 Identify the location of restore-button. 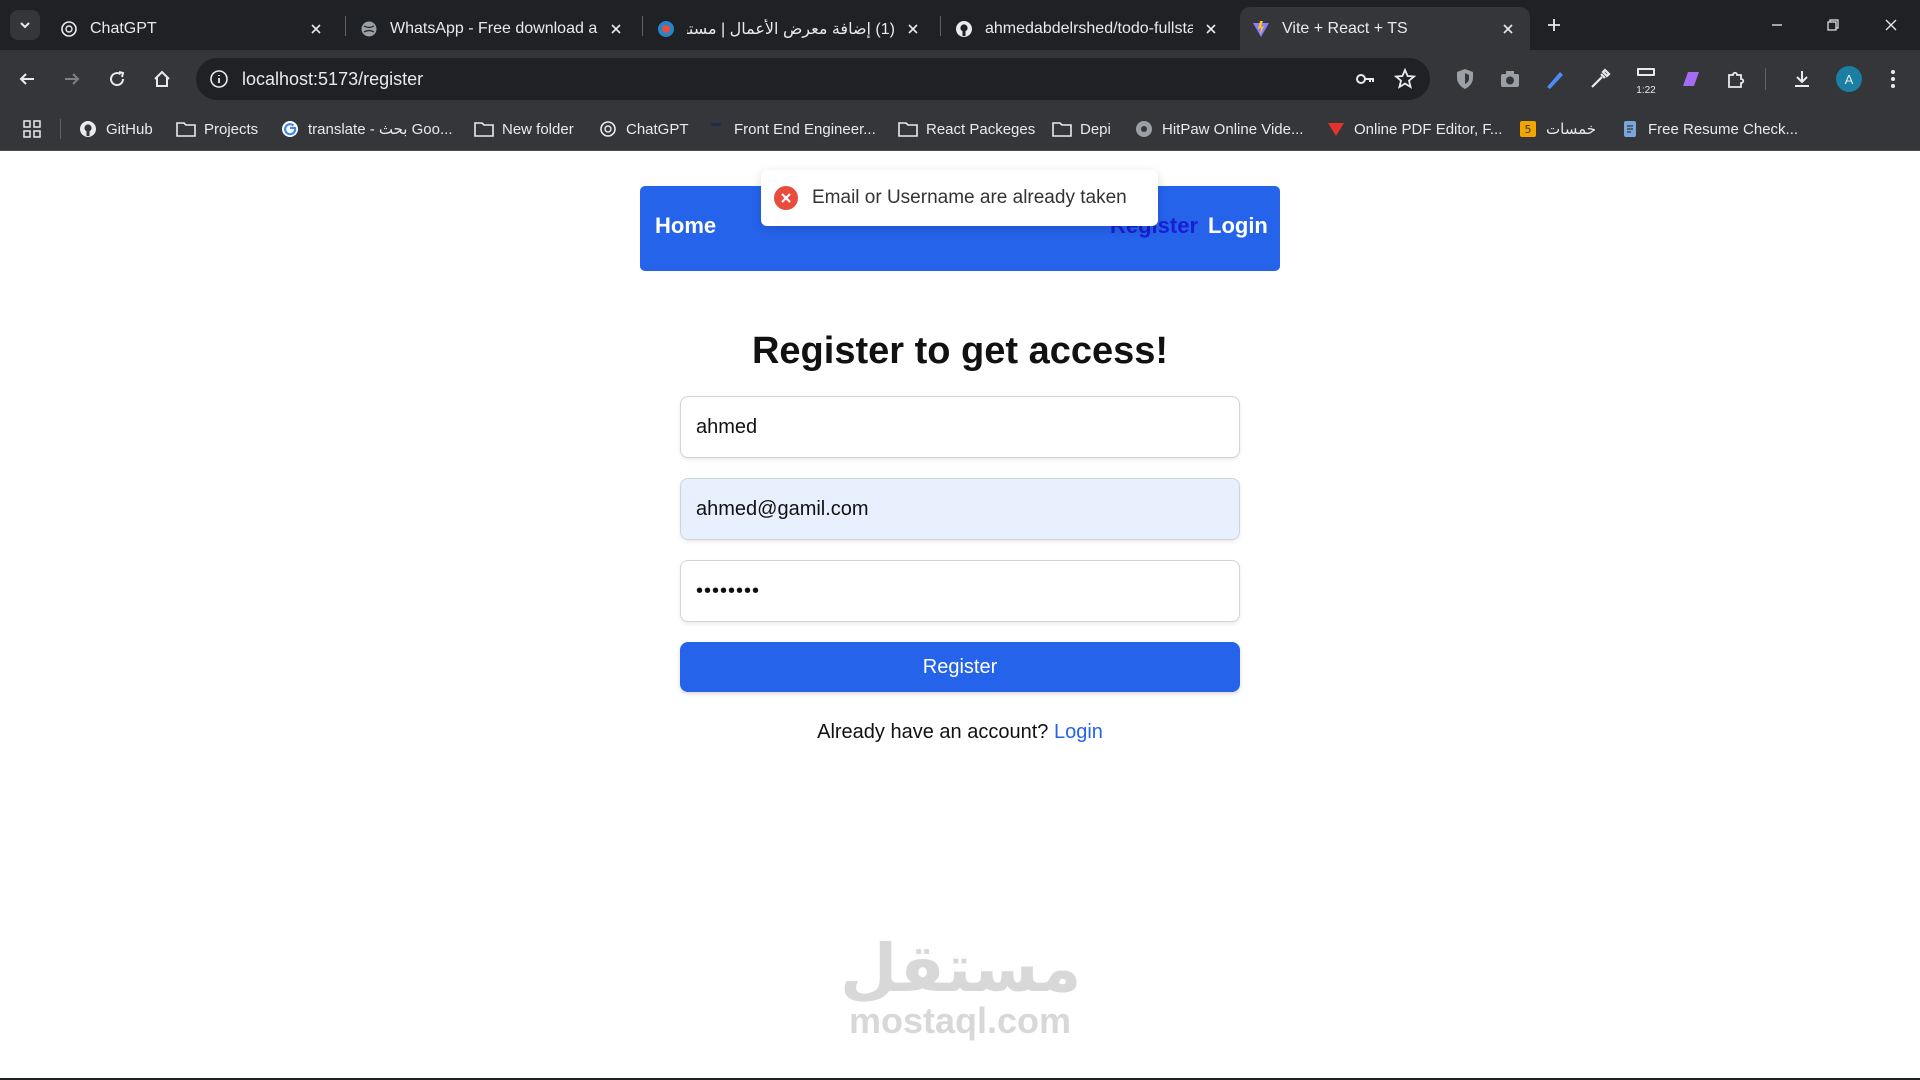
(1833, 25).